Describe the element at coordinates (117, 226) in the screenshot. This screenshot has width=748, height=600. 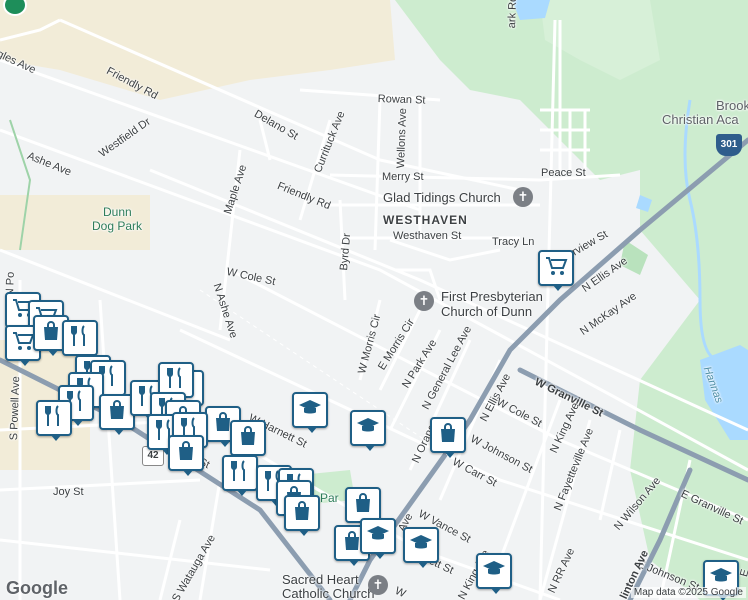
I see `dunn-dog-park-label-2: Dog Park` at that location.